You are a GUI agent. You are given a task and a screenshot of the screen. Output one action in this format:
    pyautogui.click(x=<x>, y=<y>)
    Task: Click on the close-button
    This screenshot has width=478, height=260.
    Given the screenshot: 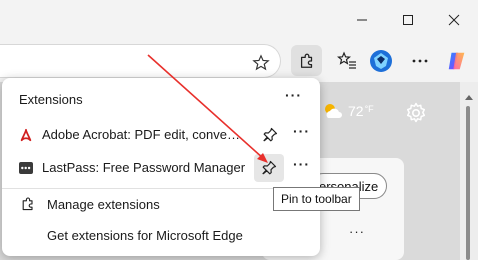 What is the action you would take?
    pyautogui.click(x=454, y=20)
    